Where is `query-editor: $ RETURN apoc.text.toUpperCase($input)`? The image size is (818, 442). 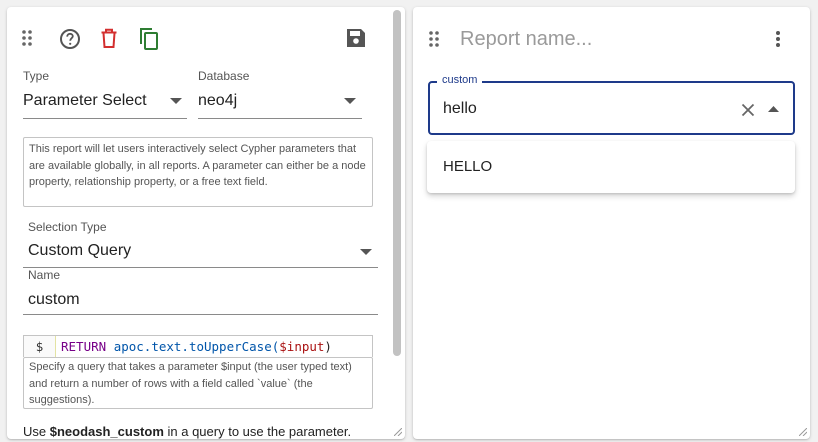 query-editor: $ RETURN apoc.text.toUpperCase($input) is located at coordinates (198, 346).